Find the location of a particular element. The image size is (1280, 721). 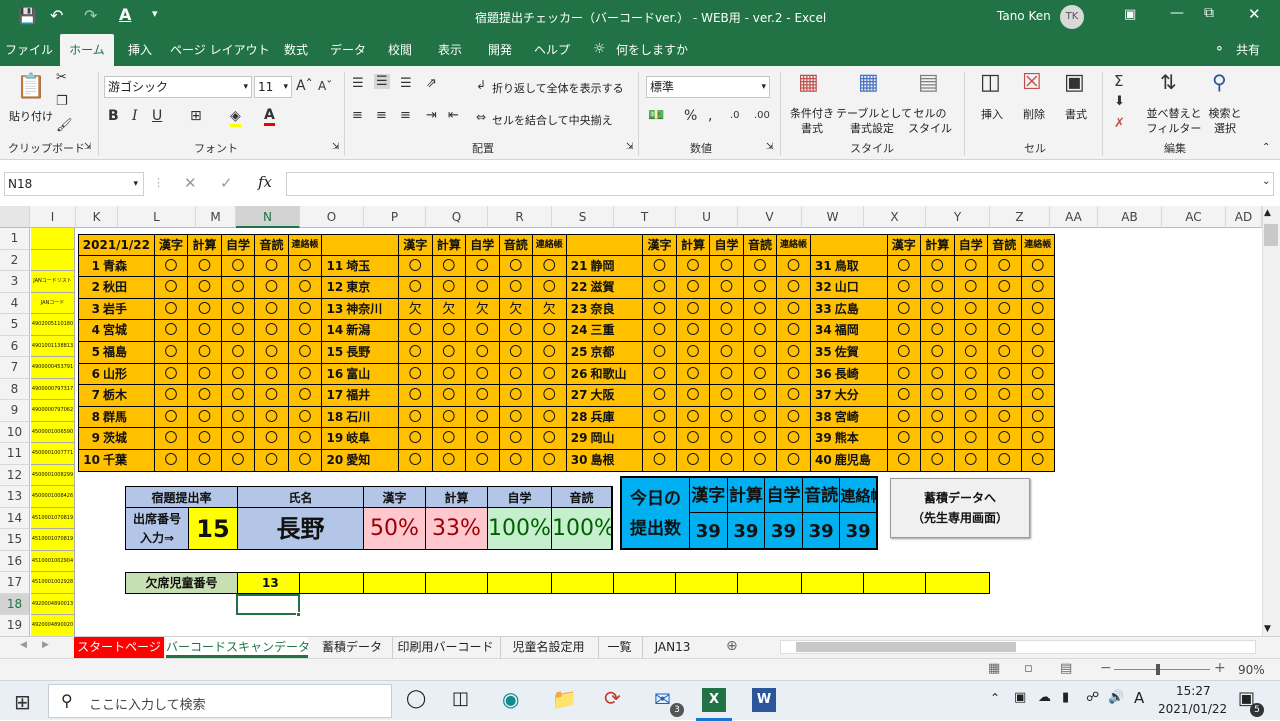

student-name-cell: 33 広島 is located at coordinates (849, 309).